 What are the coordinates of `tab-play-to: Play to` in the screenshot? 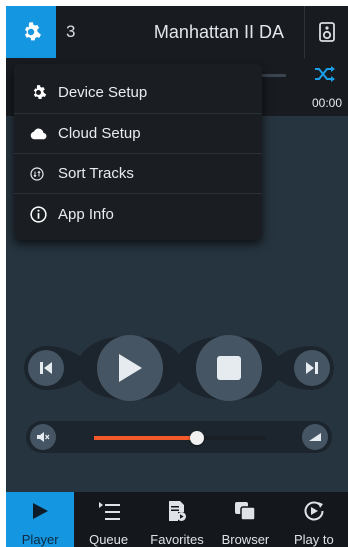 It's located at (314, 519).